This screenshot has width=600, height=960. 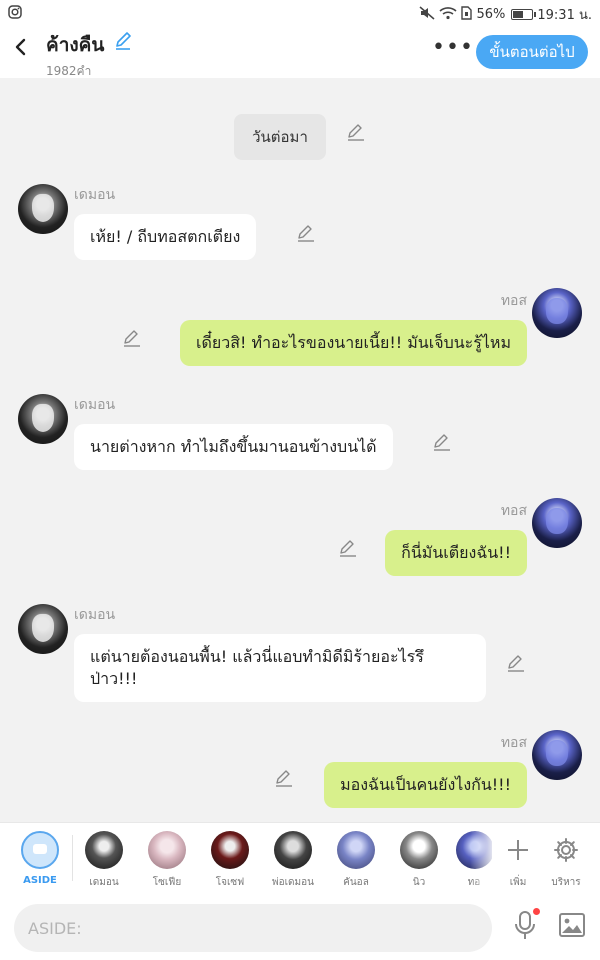 What do you see at coordinates (20, 47) in the screenshot?
I see `chevron-left-icon` at bounding box center [20, 47].